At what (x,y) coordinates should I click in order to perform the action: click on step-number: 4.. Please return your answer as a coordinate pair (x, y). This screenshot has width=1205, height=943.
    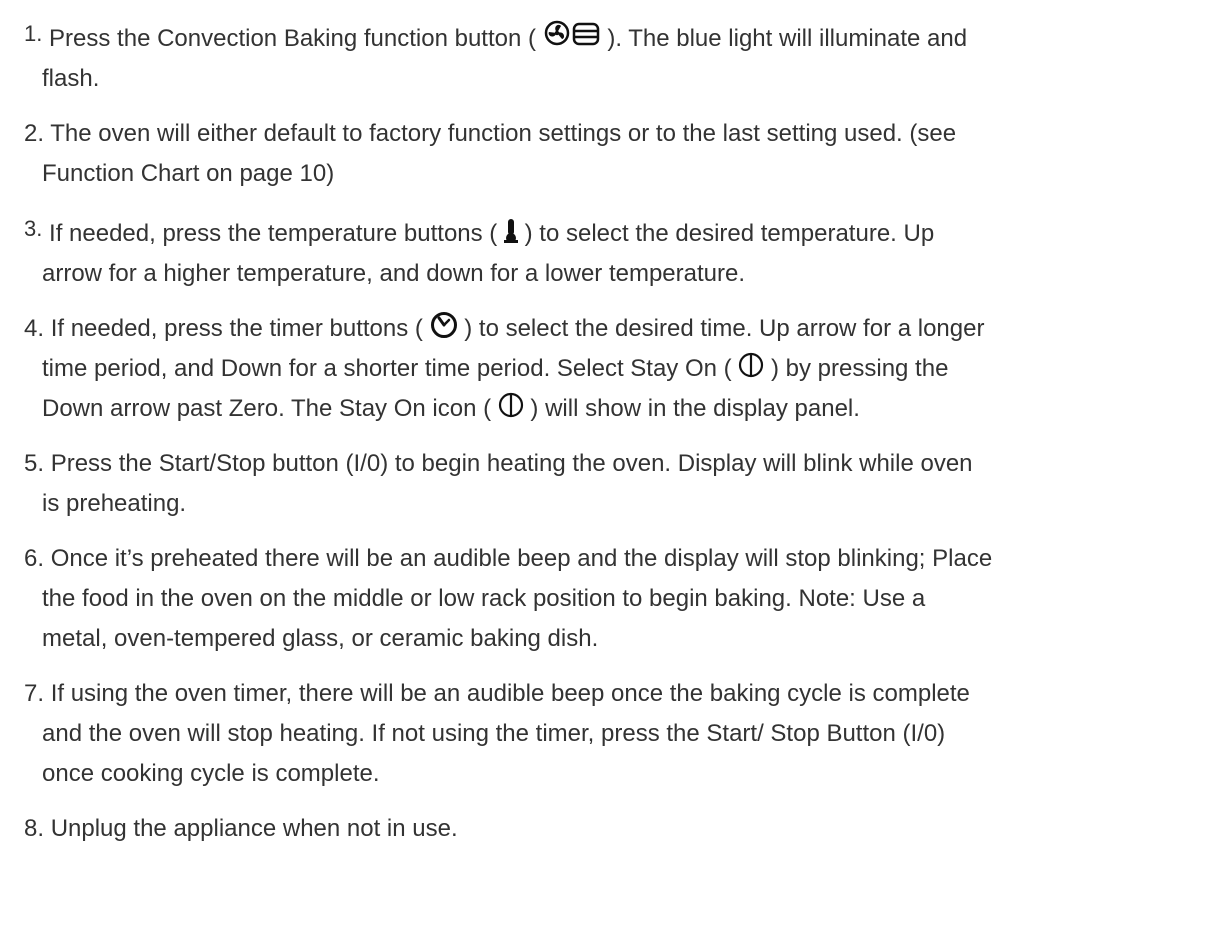
    Looking at the image, I should click on (34, 328).